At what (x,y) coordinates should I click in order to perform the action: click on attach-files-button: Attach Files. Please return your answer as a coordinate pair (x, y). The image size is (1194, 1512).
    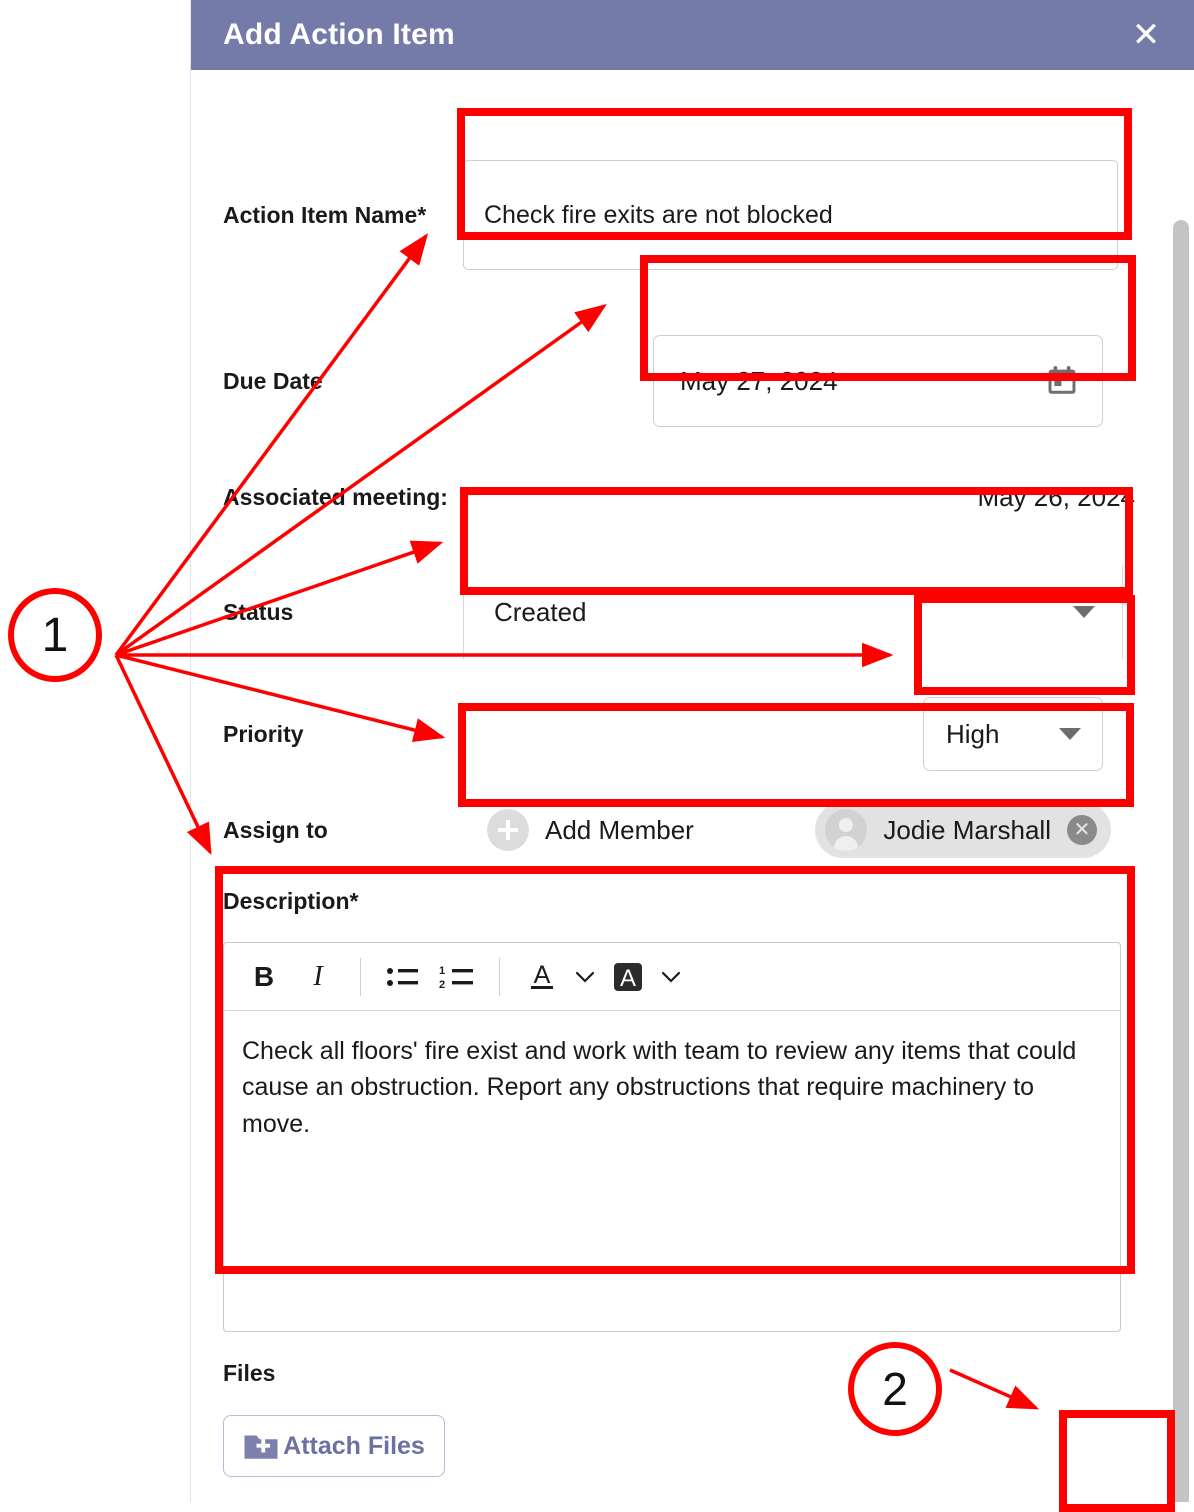
    Looking at the image, I should click on (334, 1446).